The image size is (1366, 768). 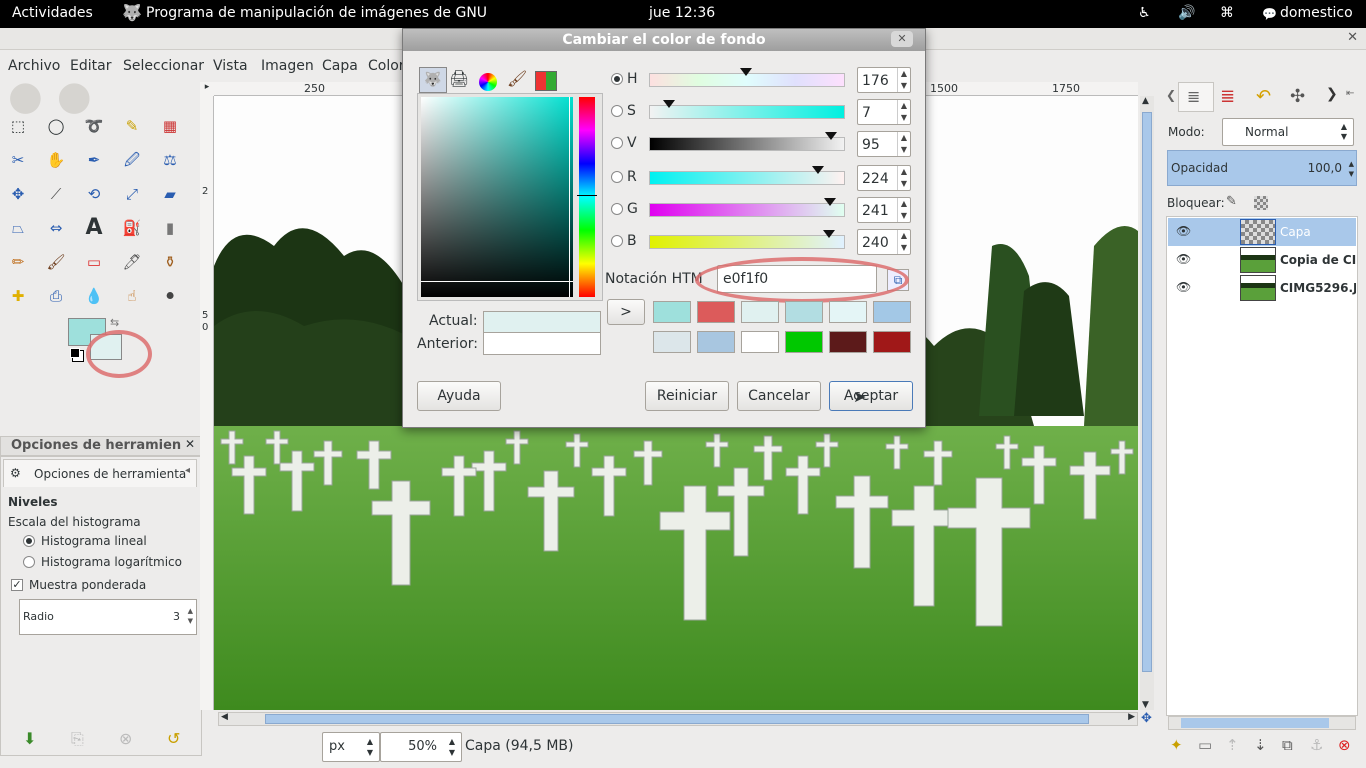 I want to click on text-icon: A, so click(x=94, y=228).